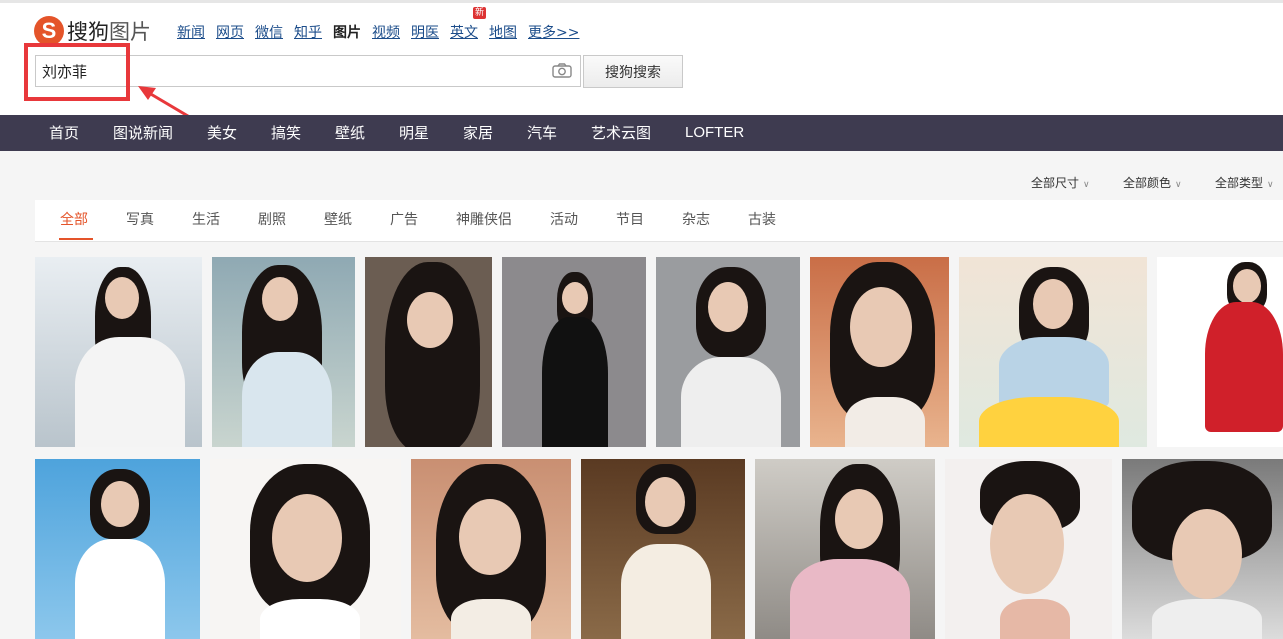 This screenshot has width=1283, height=639. What do you see at coordinates (308, 32) in the screenshot?
I see `topnav-zhihu: 知乎` at bounding box center [308, 32].